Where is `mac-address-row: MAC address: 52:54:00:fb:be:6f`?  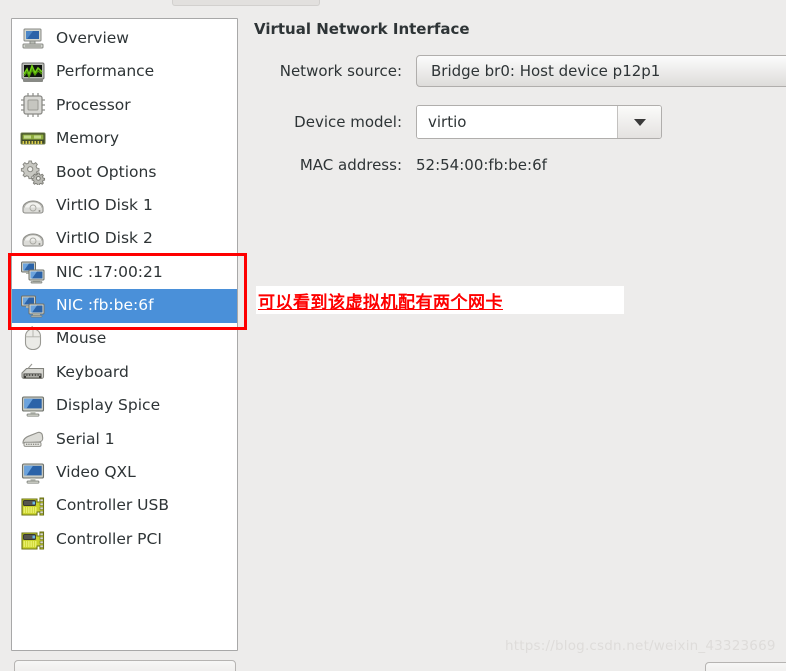 mac-address-row: MAC address: 52:54:00:fb:be:6f is located at coordinates (398, 165).